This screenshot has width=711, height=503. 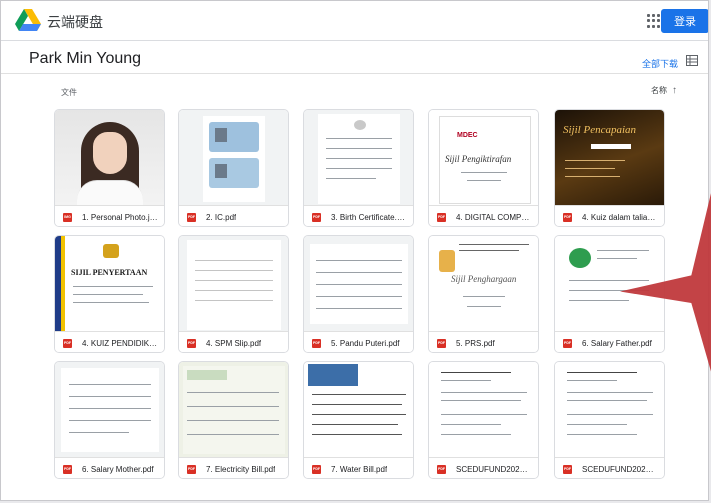 What do you see at coordinates (109, 272) in the screenshot?
I see `penyertaan-text: SIJIL PENYERTAAN` at bounding box center [109, 272].